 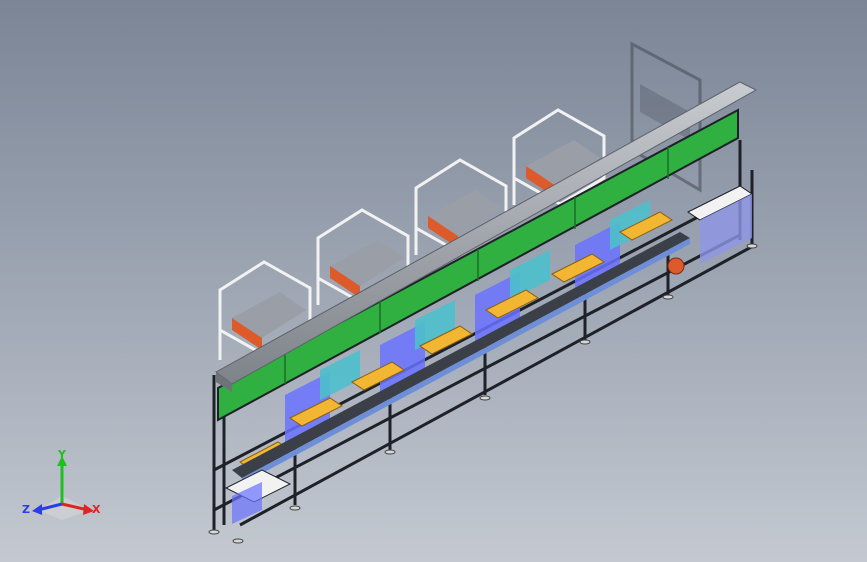 I want to click on end-unit-right, so click(x=710, y=230).